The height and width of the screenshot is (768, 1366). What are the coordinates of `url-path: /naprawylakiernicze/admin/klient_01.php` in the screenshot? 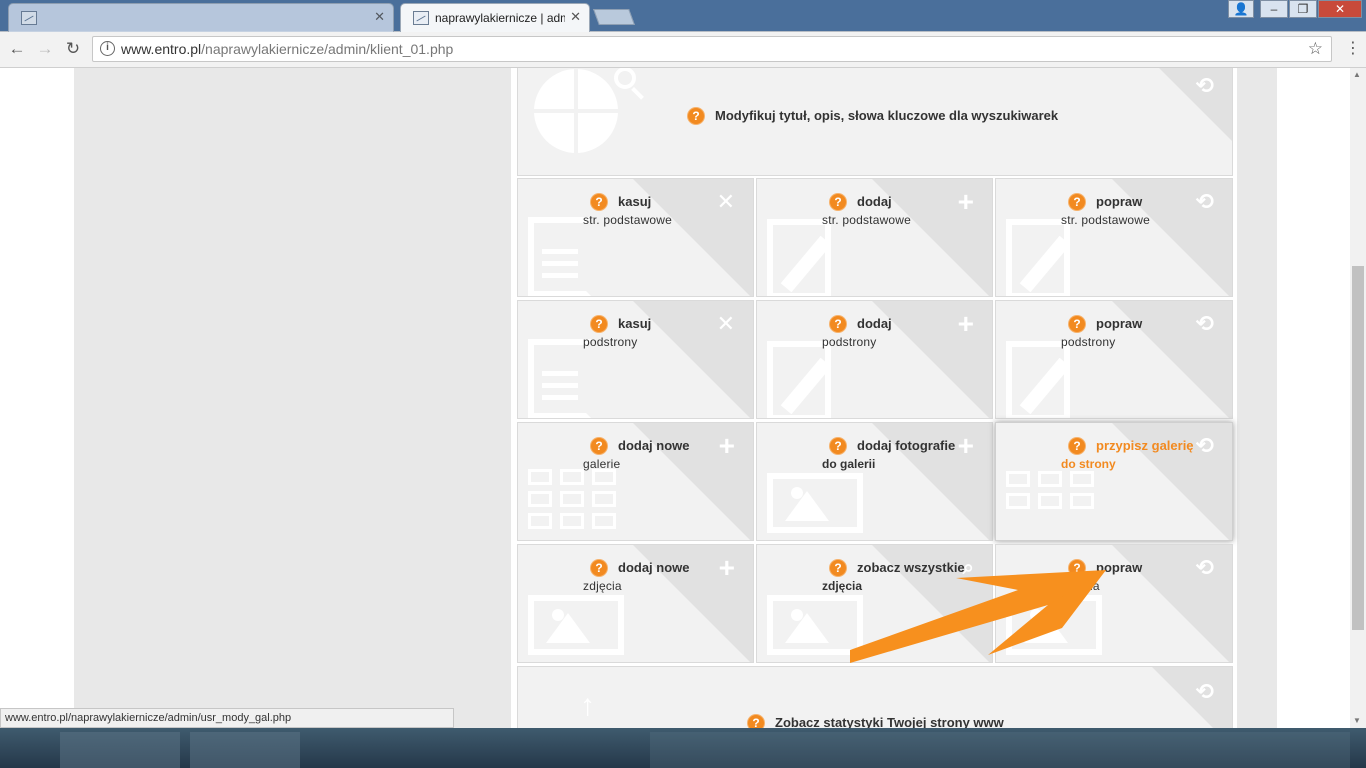 It's located at (327, 49).